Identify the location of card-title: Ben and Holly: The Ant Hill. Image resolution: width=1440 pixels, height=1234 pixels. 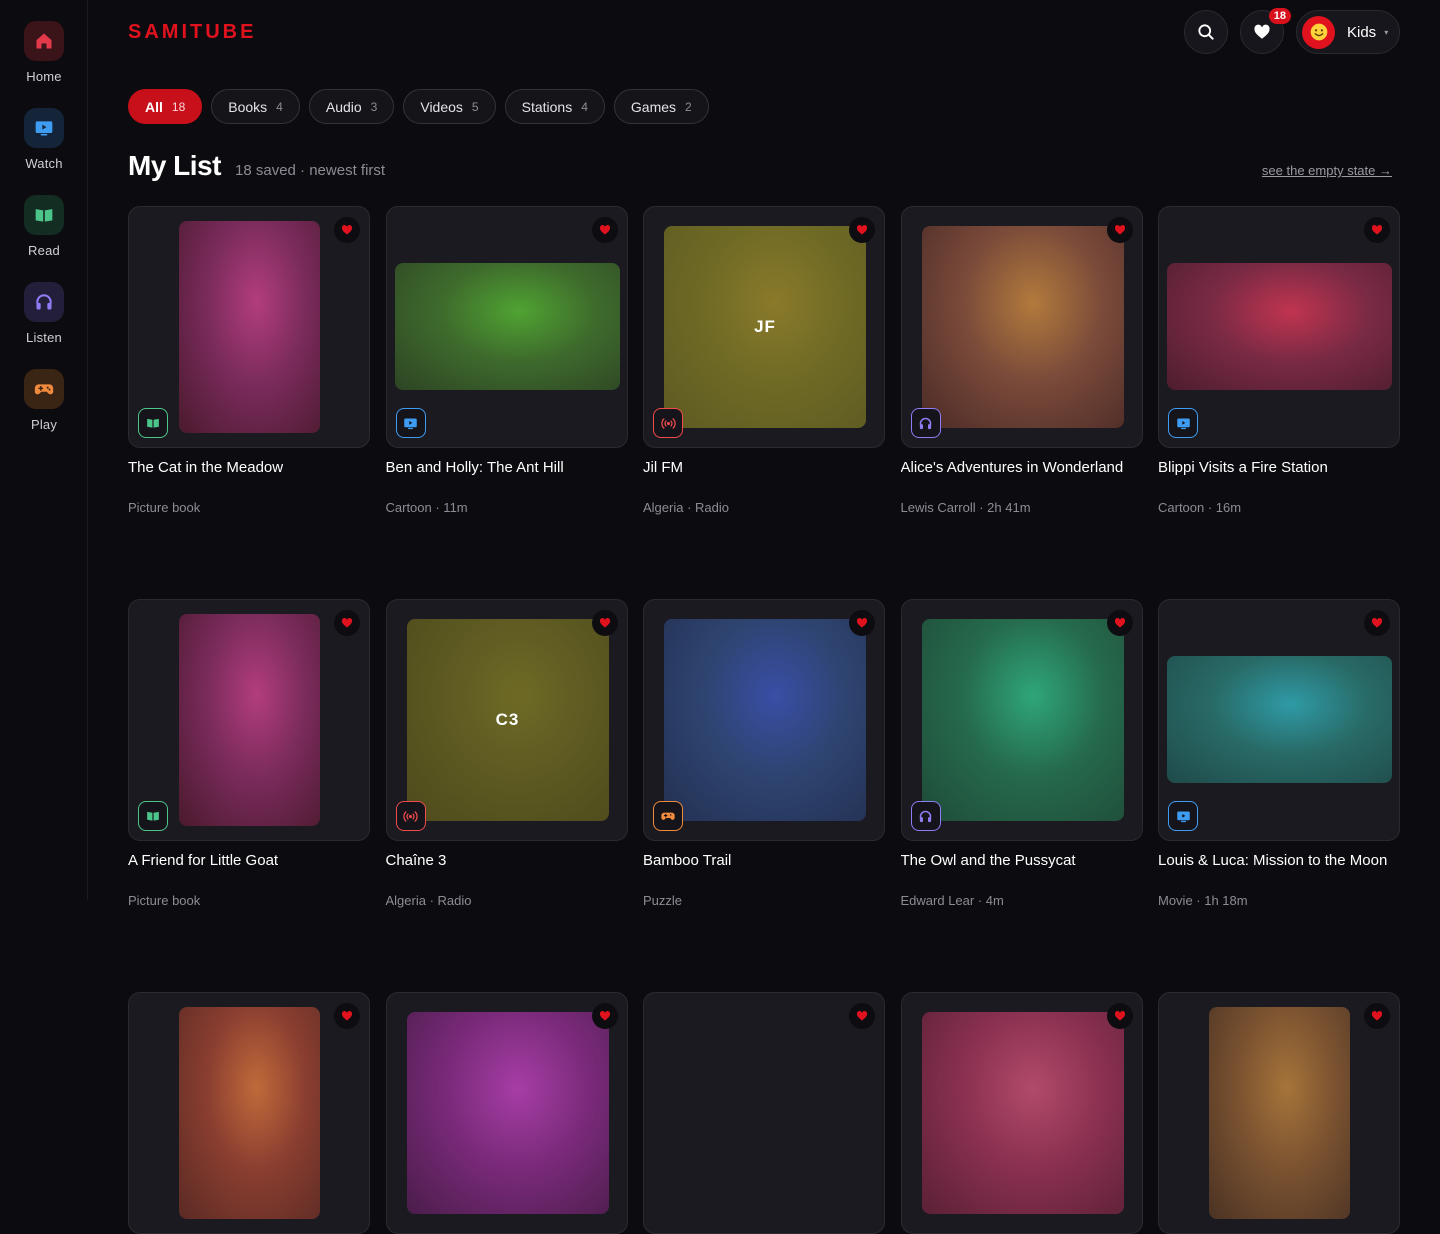
(474, 467).